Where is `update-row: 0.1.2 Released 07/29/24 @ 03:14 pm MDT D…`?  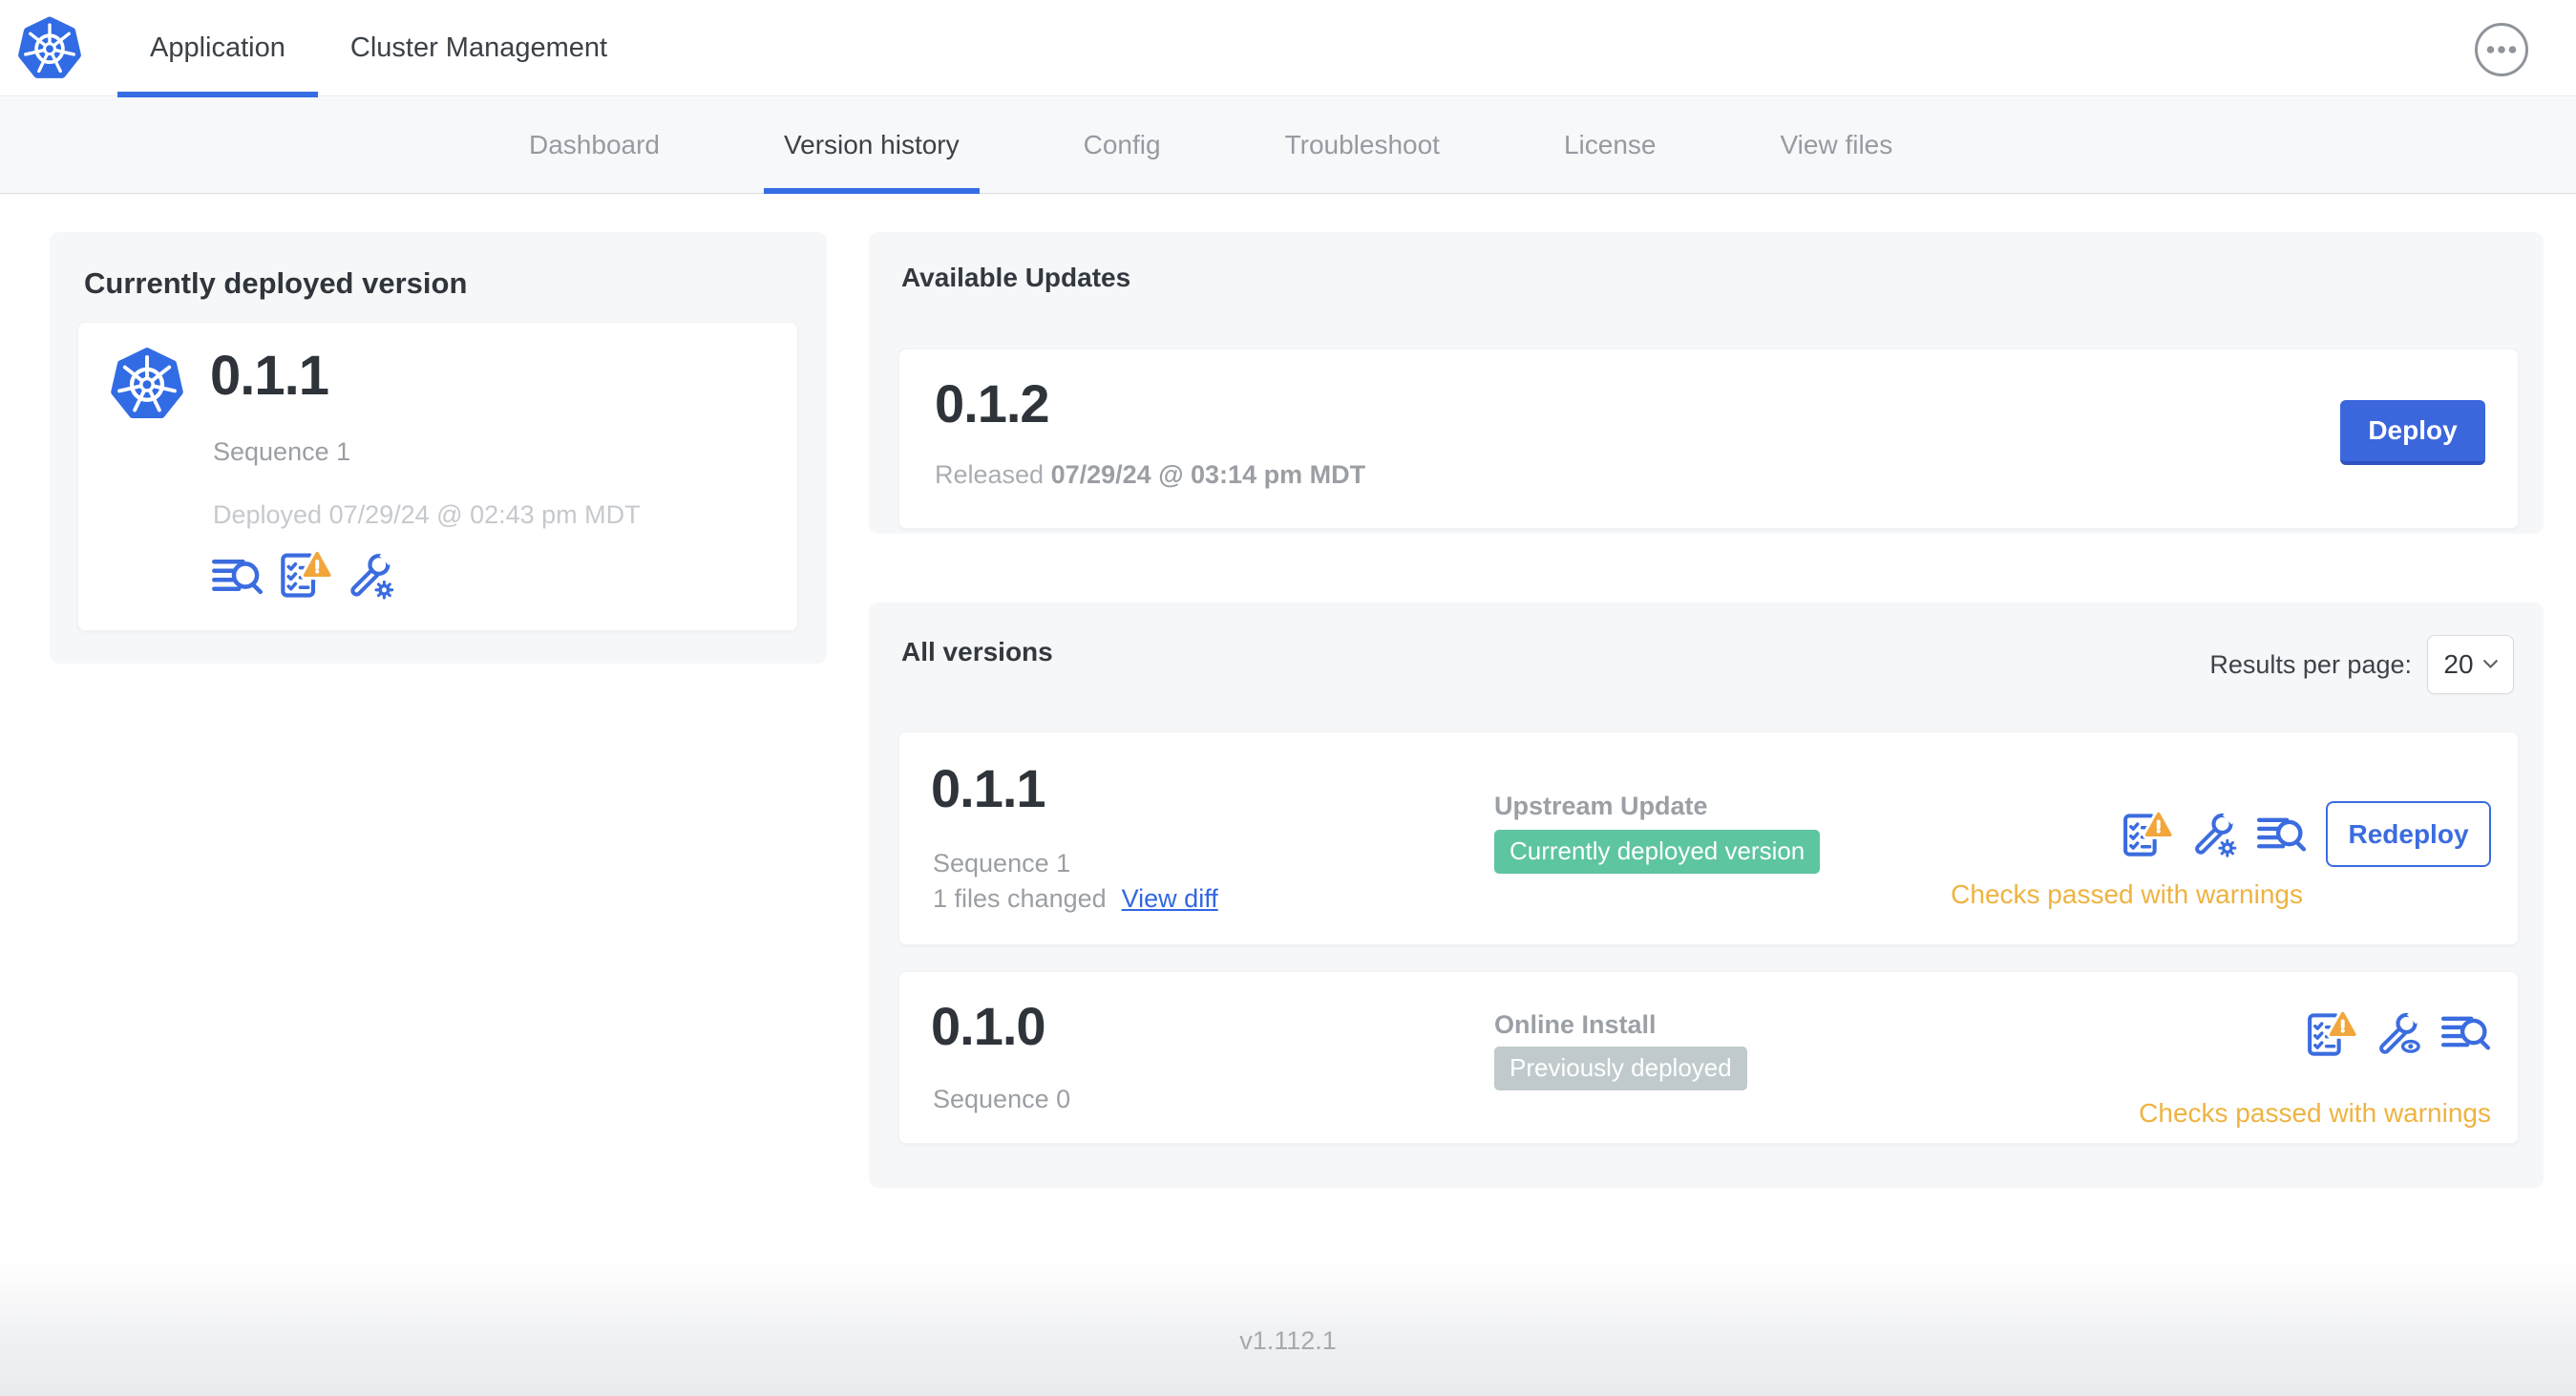 update-row: 0.1.2 Released 07/29/24 @ 03:14 pm MDT D… is located at coordinates (1708, 439).